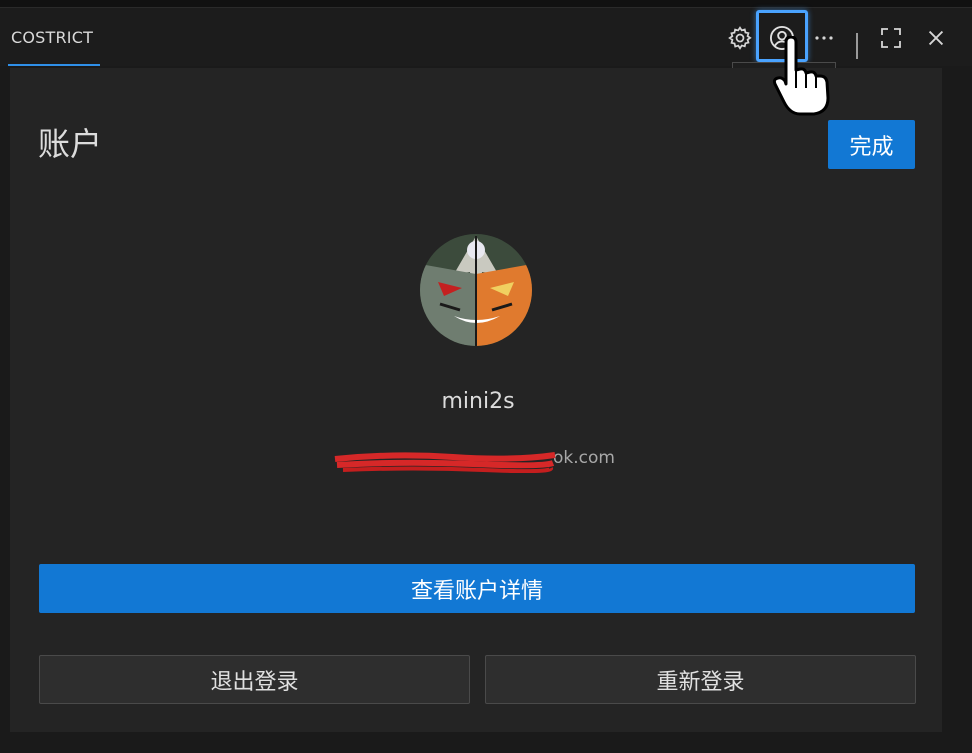  Describe the element at coordinates (476, 290) in the screenshot. I see `avatar` at that location.